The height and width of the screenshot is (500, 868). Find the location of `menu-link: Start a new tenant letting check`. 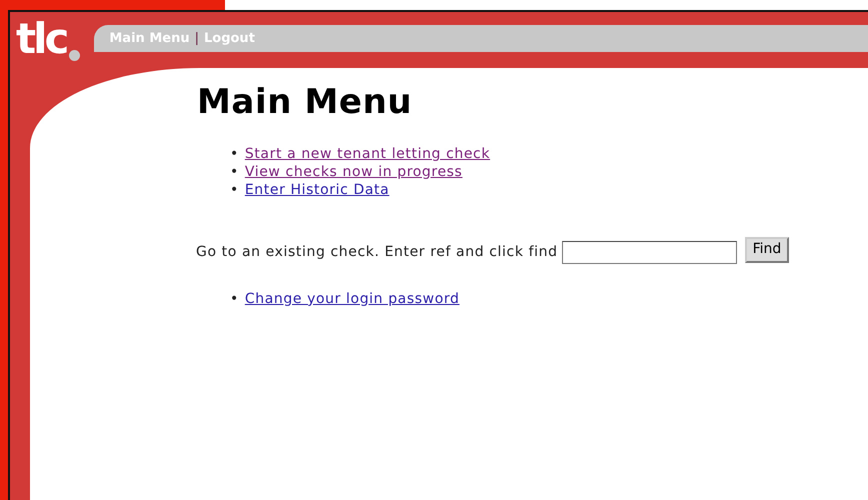

menu-link: Start a new tenant letting check is located at coordinates (367, 154).